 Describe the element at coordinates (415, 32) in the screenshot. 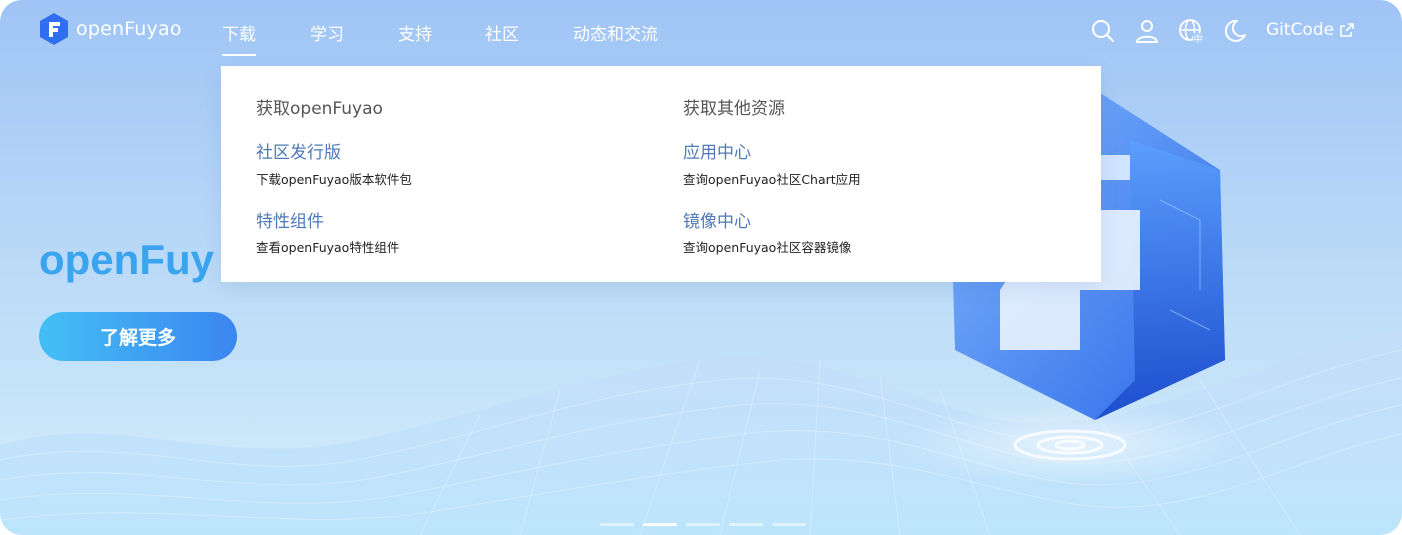

I see `nav-support: 支持` at that location.